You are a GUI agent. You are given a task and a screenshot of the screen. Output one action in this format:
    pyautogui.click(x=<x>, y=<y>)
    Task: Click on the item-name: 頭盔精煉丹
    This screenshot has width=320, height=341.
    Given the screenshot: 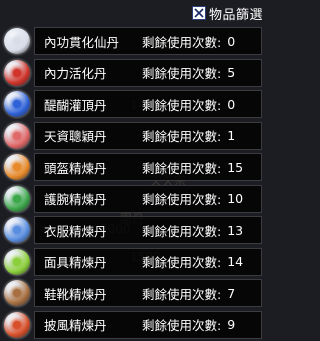 What is the action you would take?
    pyautogui.click(x=75, y=168)
    